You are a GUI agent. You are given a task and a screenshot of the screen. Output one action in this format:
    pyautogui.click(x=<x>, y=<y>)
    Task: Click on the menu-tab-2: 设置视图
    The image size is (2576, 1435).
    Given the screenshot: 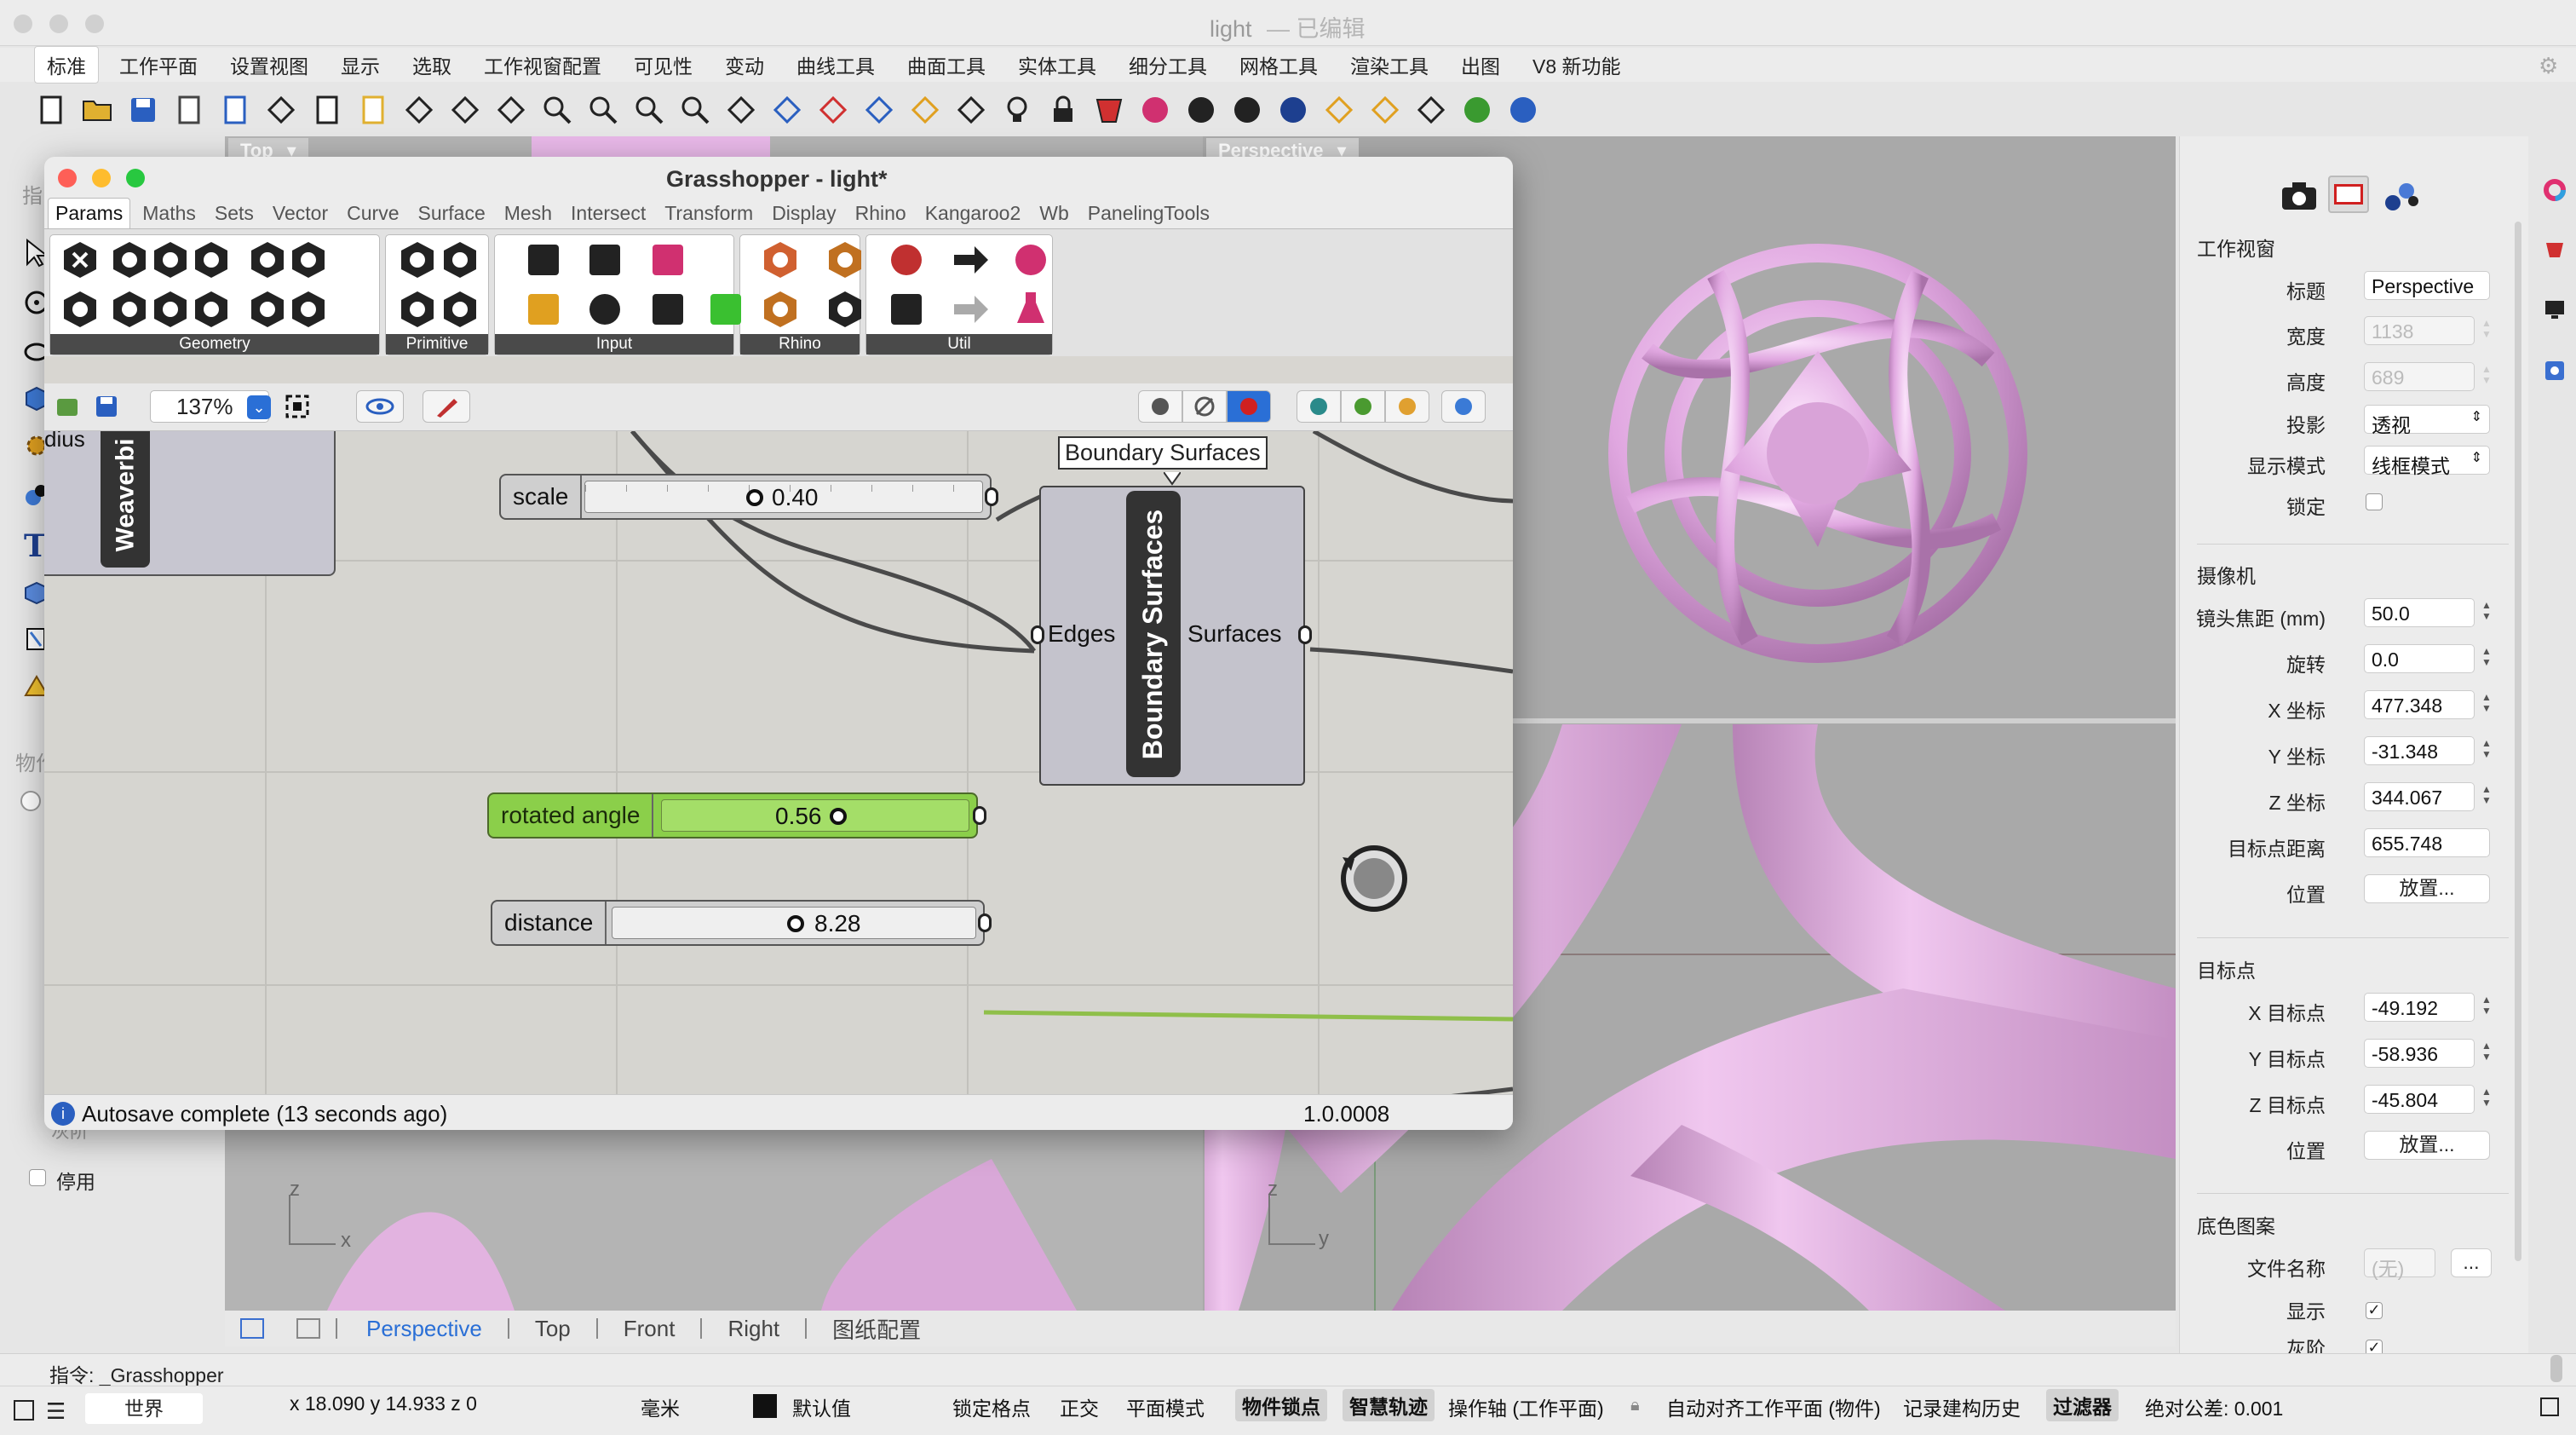 What is the action you would take?
    pyautogui.click(x=269, y=65)
    